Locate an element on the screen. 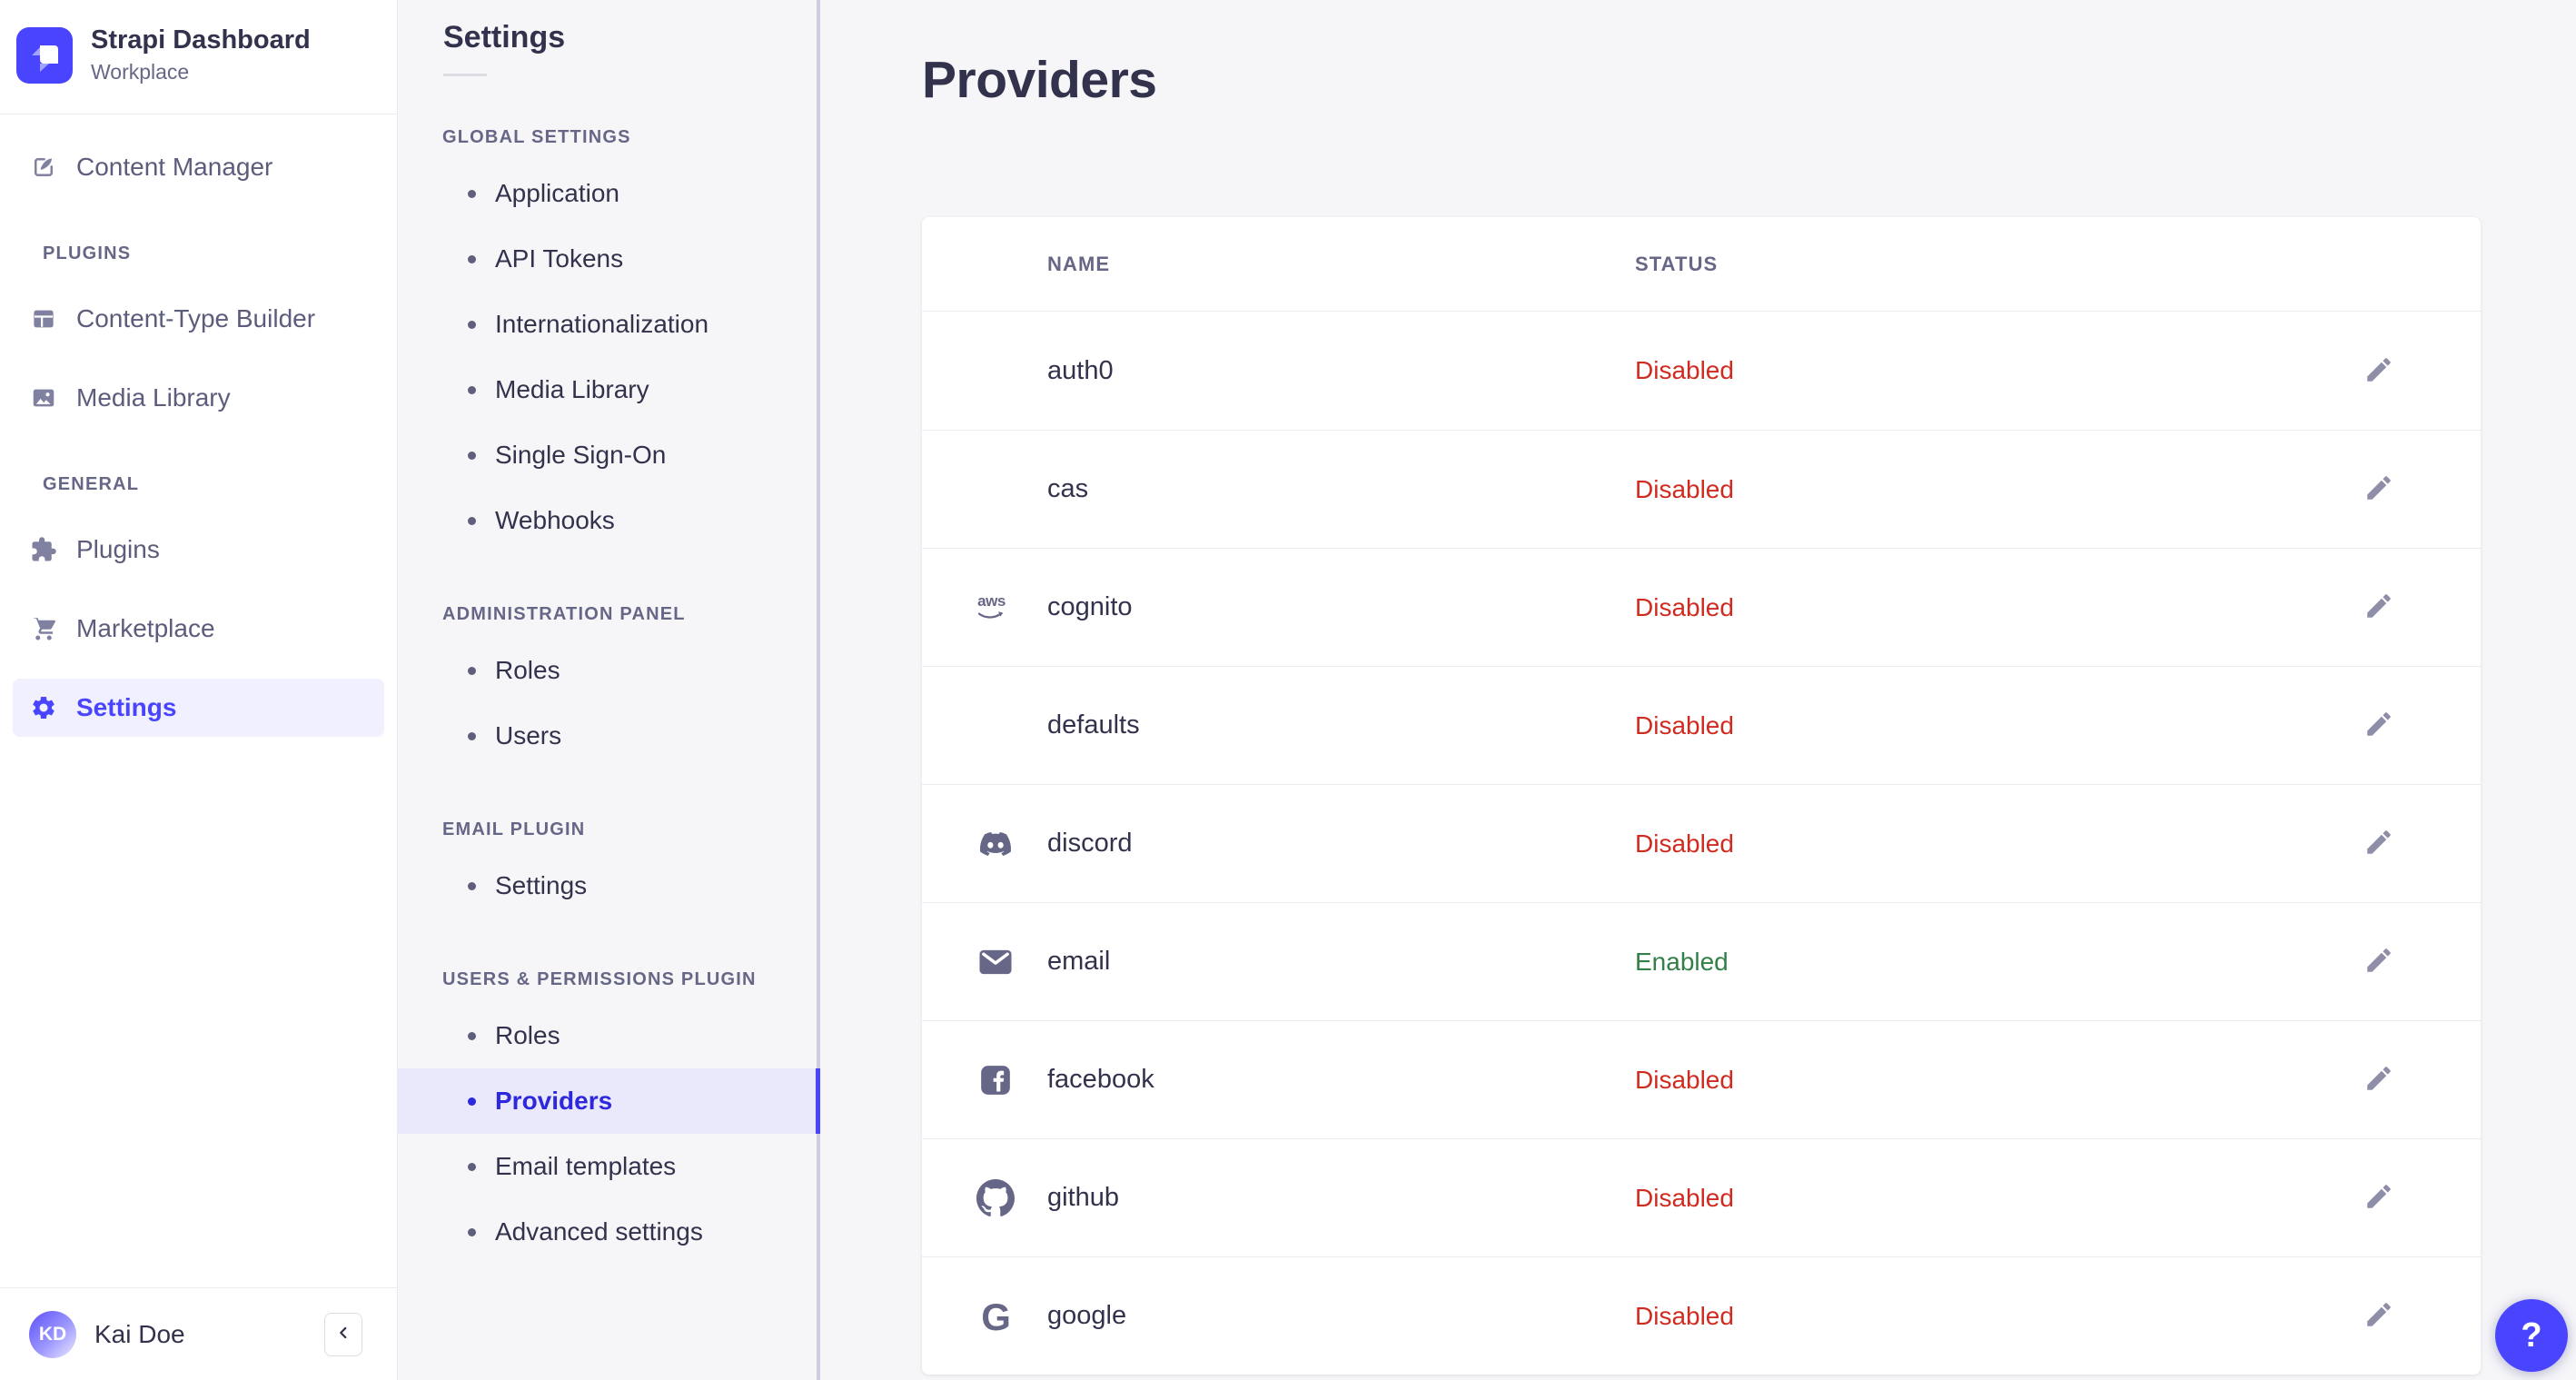 The height and width of the screenshot is (1380, 2576). table-row: cas Disabled is located at coordinates (1701, 489).